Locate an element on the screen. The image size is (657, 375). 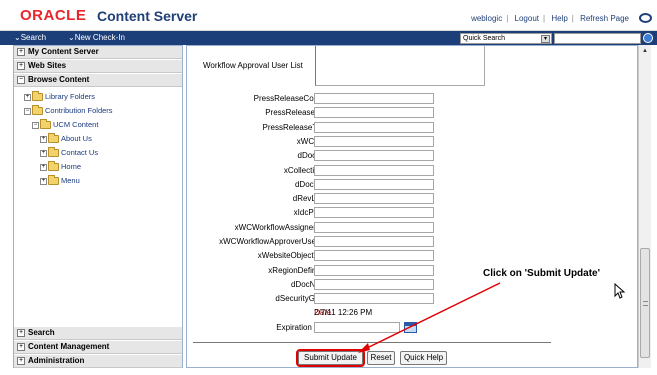
scroll-thumb is located at coordinates (645, 303).